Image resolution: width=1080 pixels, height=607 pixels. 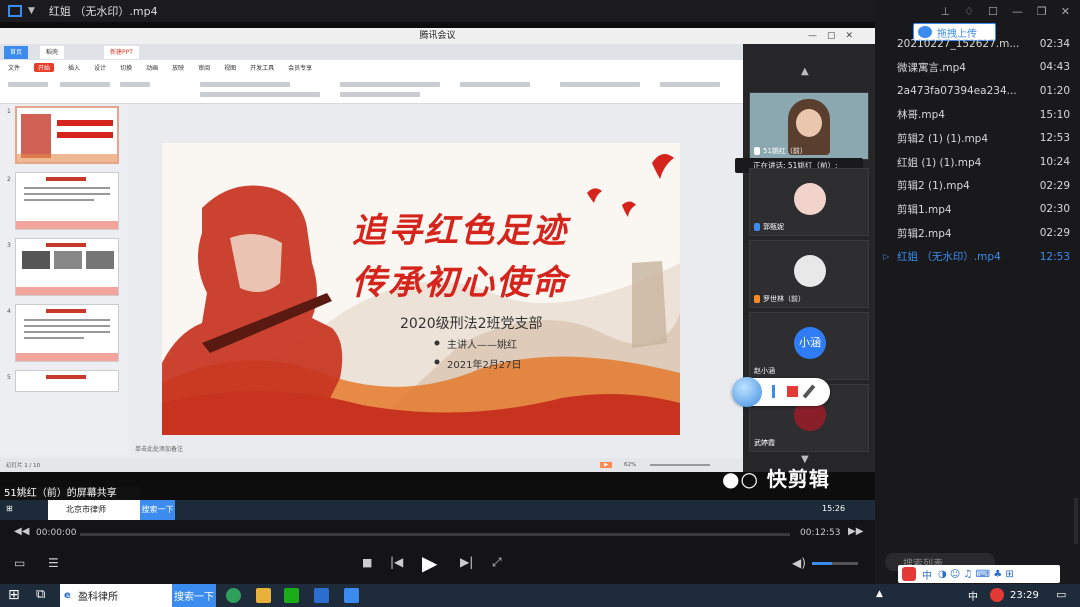 What do you see at coordinates (773, 391) in the screenshot?
I see `pause-icon` at bounding box center [773, 391].